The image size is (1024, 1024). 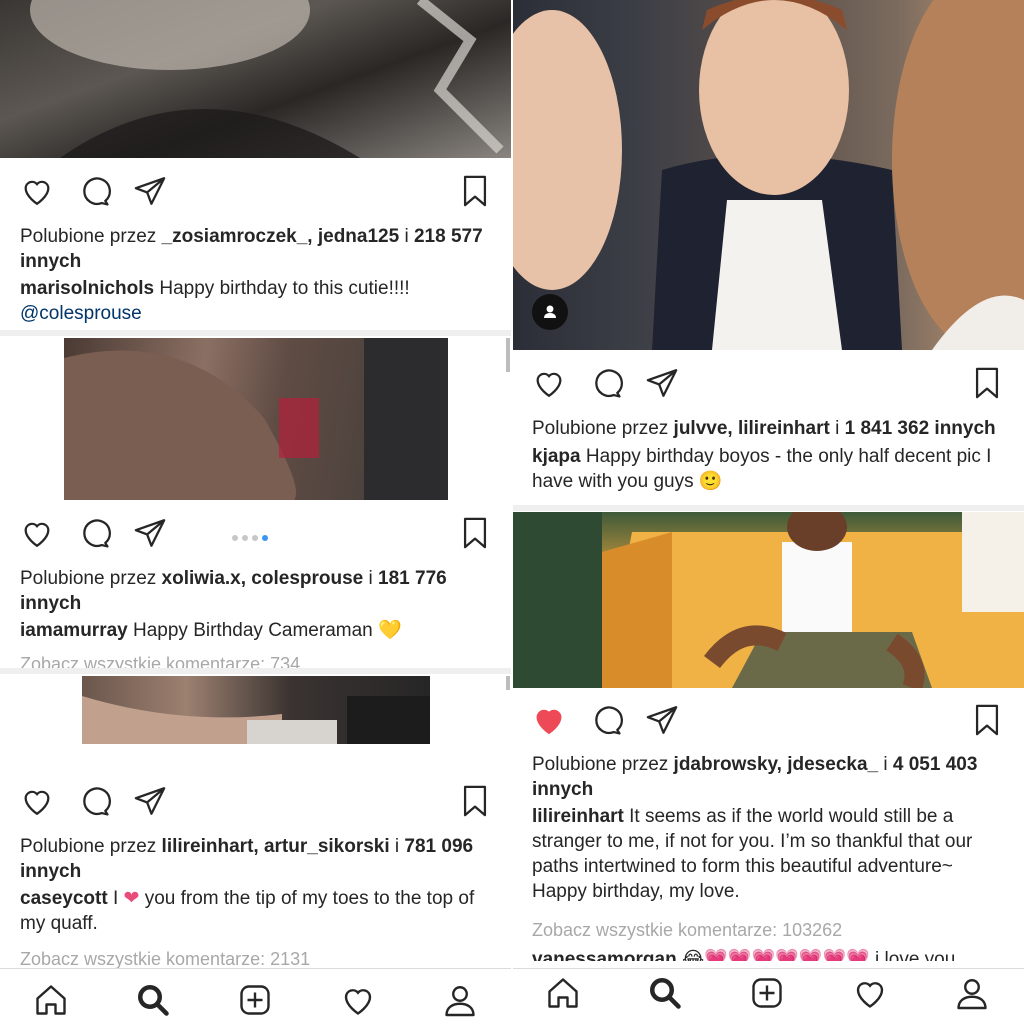 What do you see at coordinates (281, 236) in the screenshot?
I see `likes-users: _zosiamroczek_, jedna125` at bounding box center [281, 236].